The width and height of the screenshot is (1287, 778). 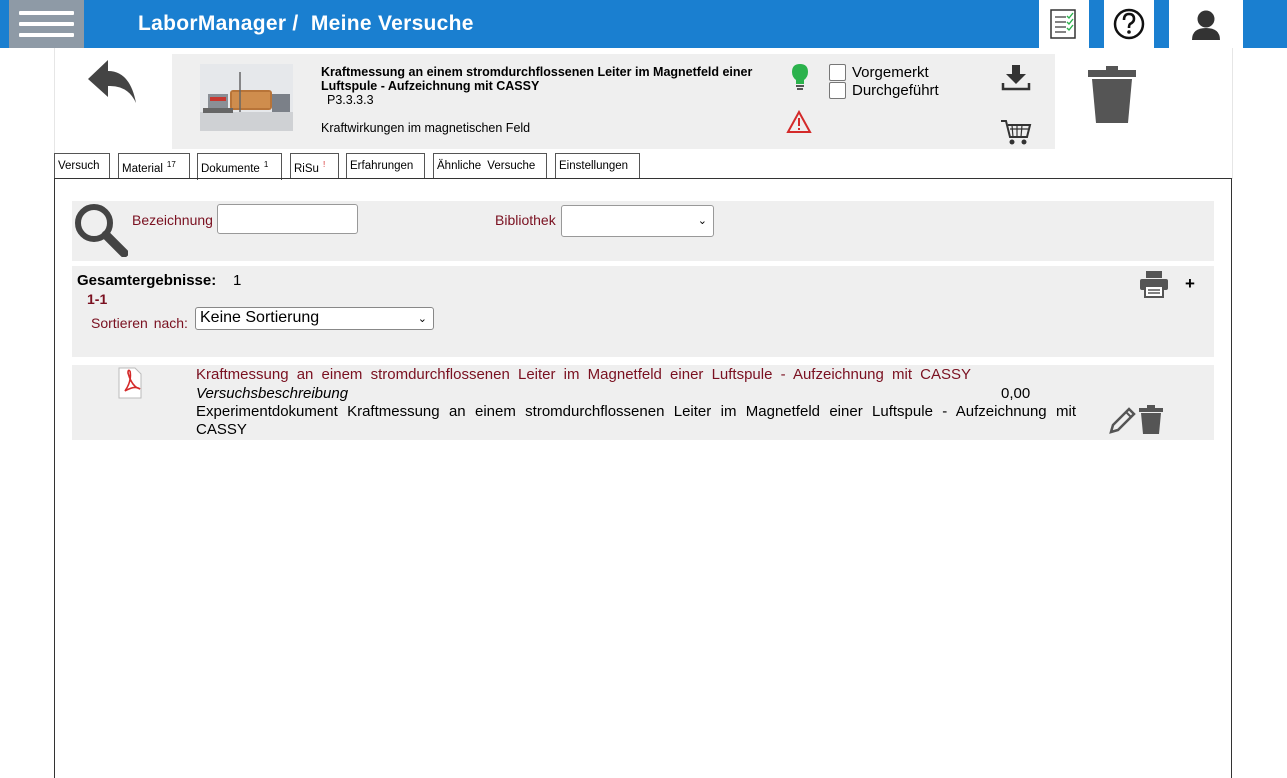 What do you see at coordinates (237, 280) in the screenshot?
I see `total-results-value: 1` at bounding box center [237, 280].